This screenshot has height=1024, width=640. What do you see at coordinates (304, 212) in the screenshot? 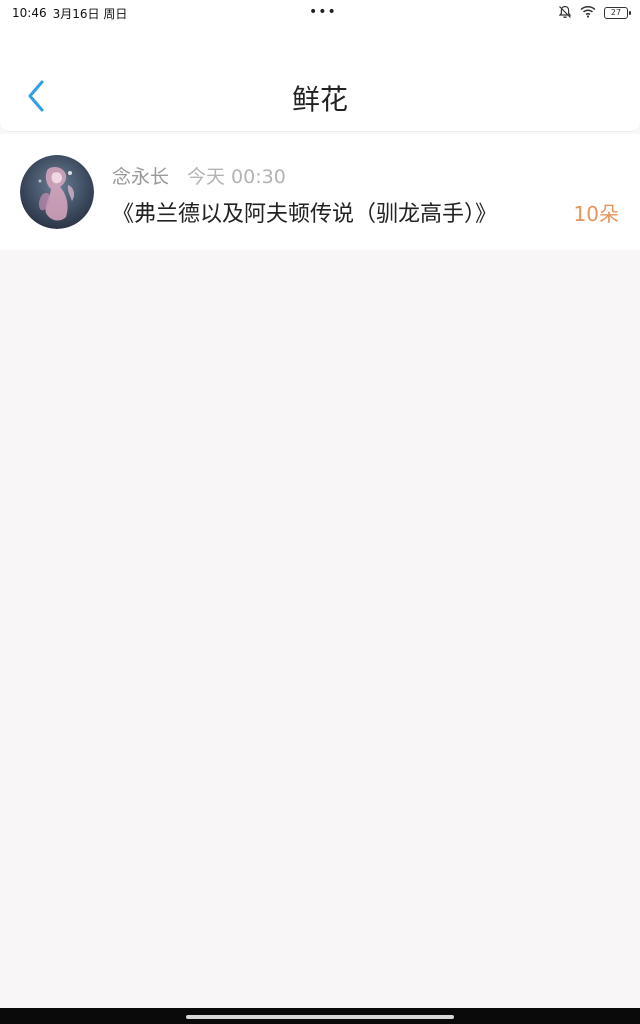
I see `item-title: 《弗兰德以及阿夫顿传说（驯龙高手）》` at bounding box center [304, 212].